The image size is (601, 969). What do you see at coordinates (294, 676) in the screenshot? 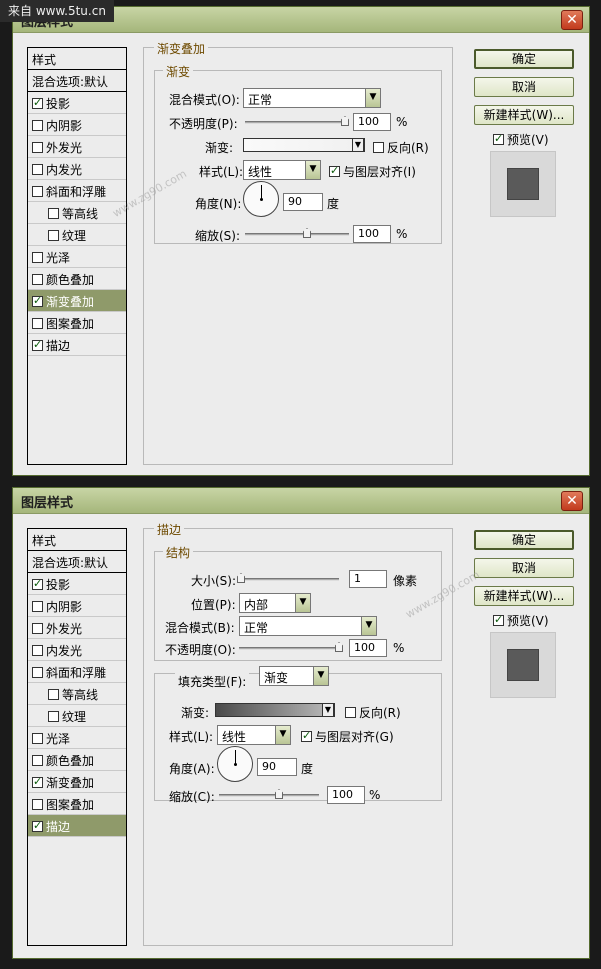
I see `fill-type-select: 渐变 ▼` at bounding box center [294, 676].